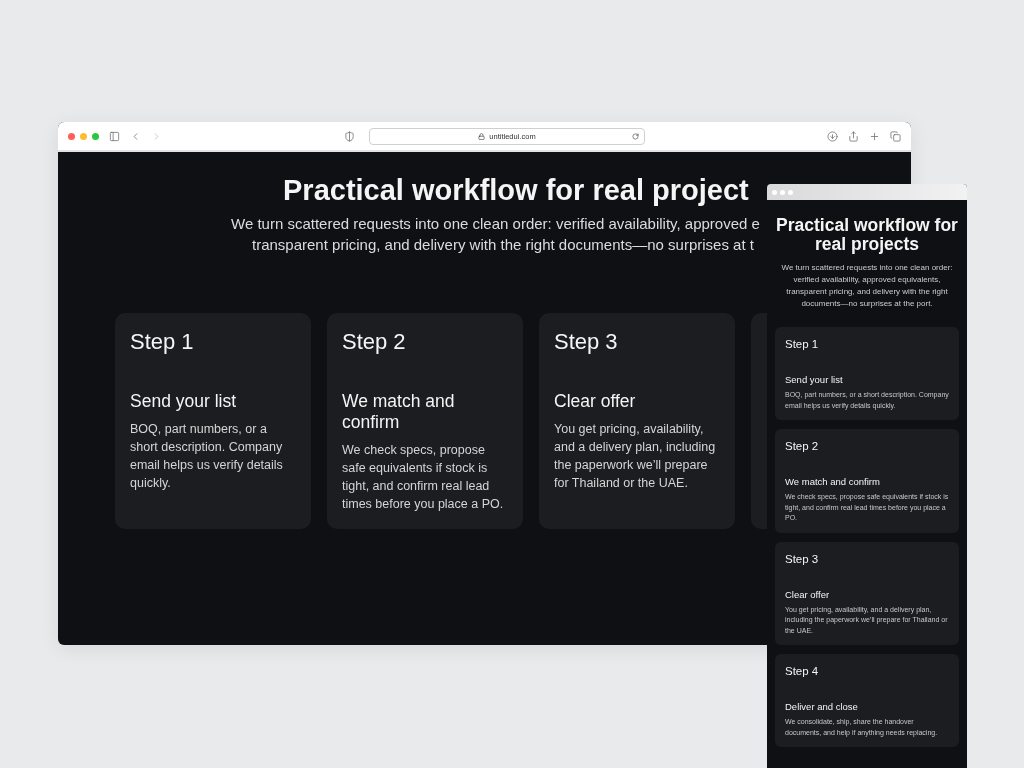  What do you see at coordinates (482, 136) in the screenshot?
I see `lock-icon` at bounding box center [482, 136].